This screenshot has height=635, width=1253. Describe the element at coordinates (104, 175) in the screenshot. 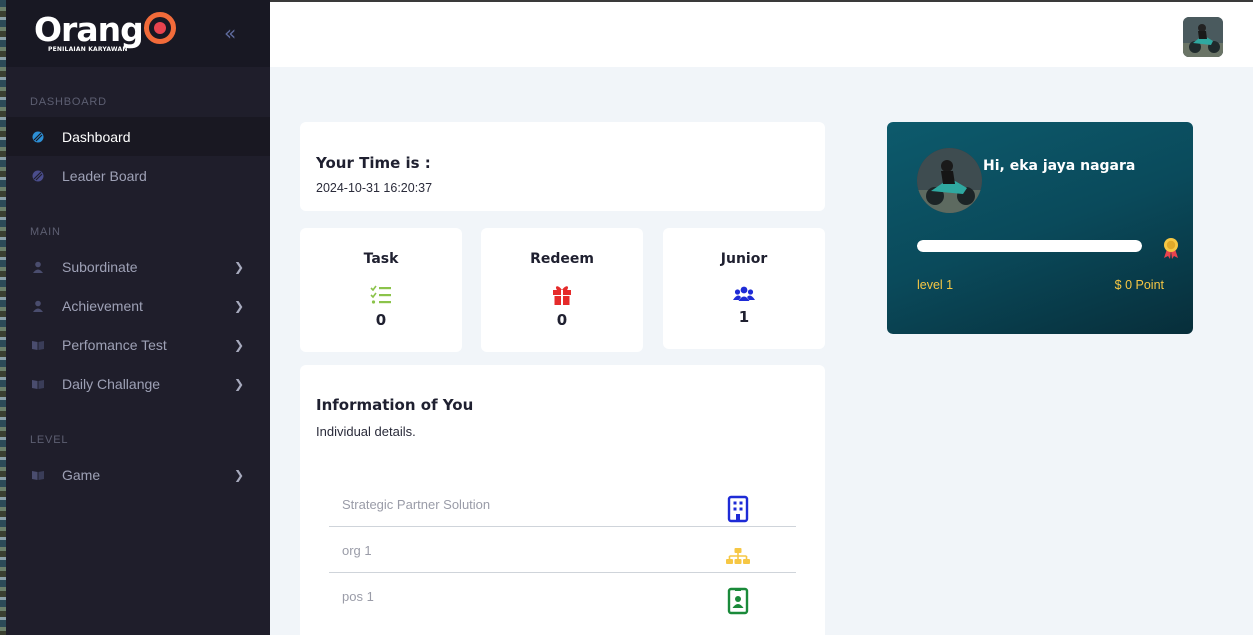

I see `sidebar-item-label: Leader Board` at that location.